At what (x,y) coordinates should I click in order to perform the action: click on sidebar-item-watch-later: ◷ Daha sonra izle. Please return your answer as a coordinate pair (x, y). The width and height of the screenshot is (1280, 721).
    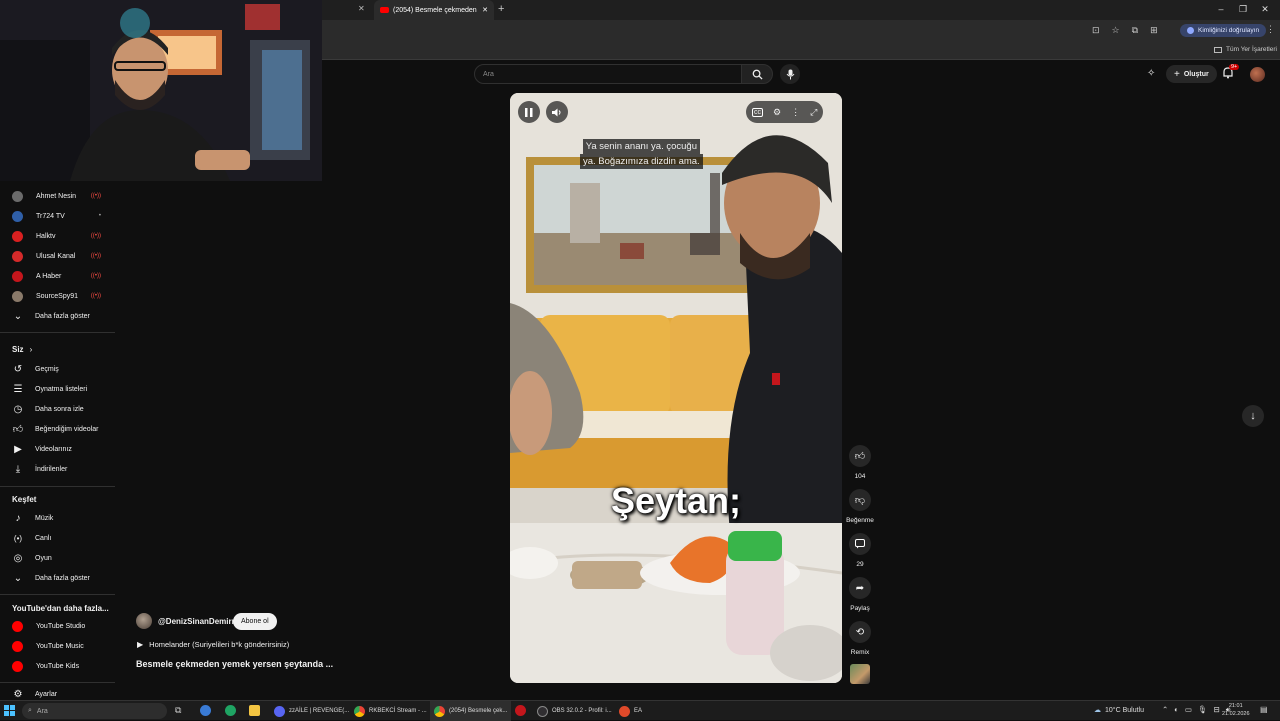
    Looking at the image, I should click on (57, 409).